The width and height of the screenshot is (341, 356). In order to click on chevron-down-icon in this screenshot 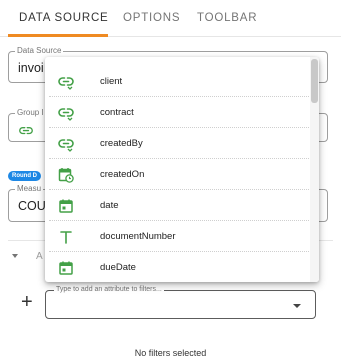, I will do `click(15, 256)`.